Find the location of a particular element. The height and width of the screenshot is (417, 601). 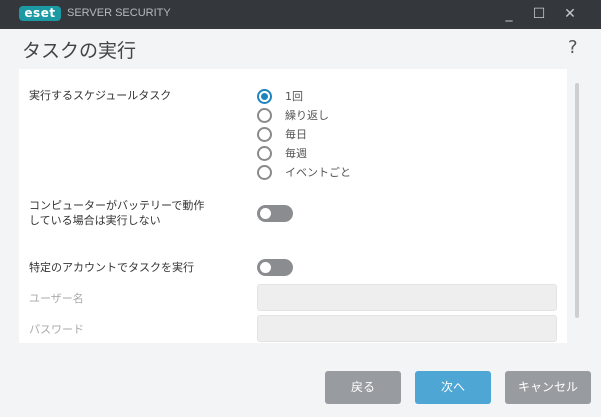

radio-repeat: 繰り返し is located at coordinates (293, 115).